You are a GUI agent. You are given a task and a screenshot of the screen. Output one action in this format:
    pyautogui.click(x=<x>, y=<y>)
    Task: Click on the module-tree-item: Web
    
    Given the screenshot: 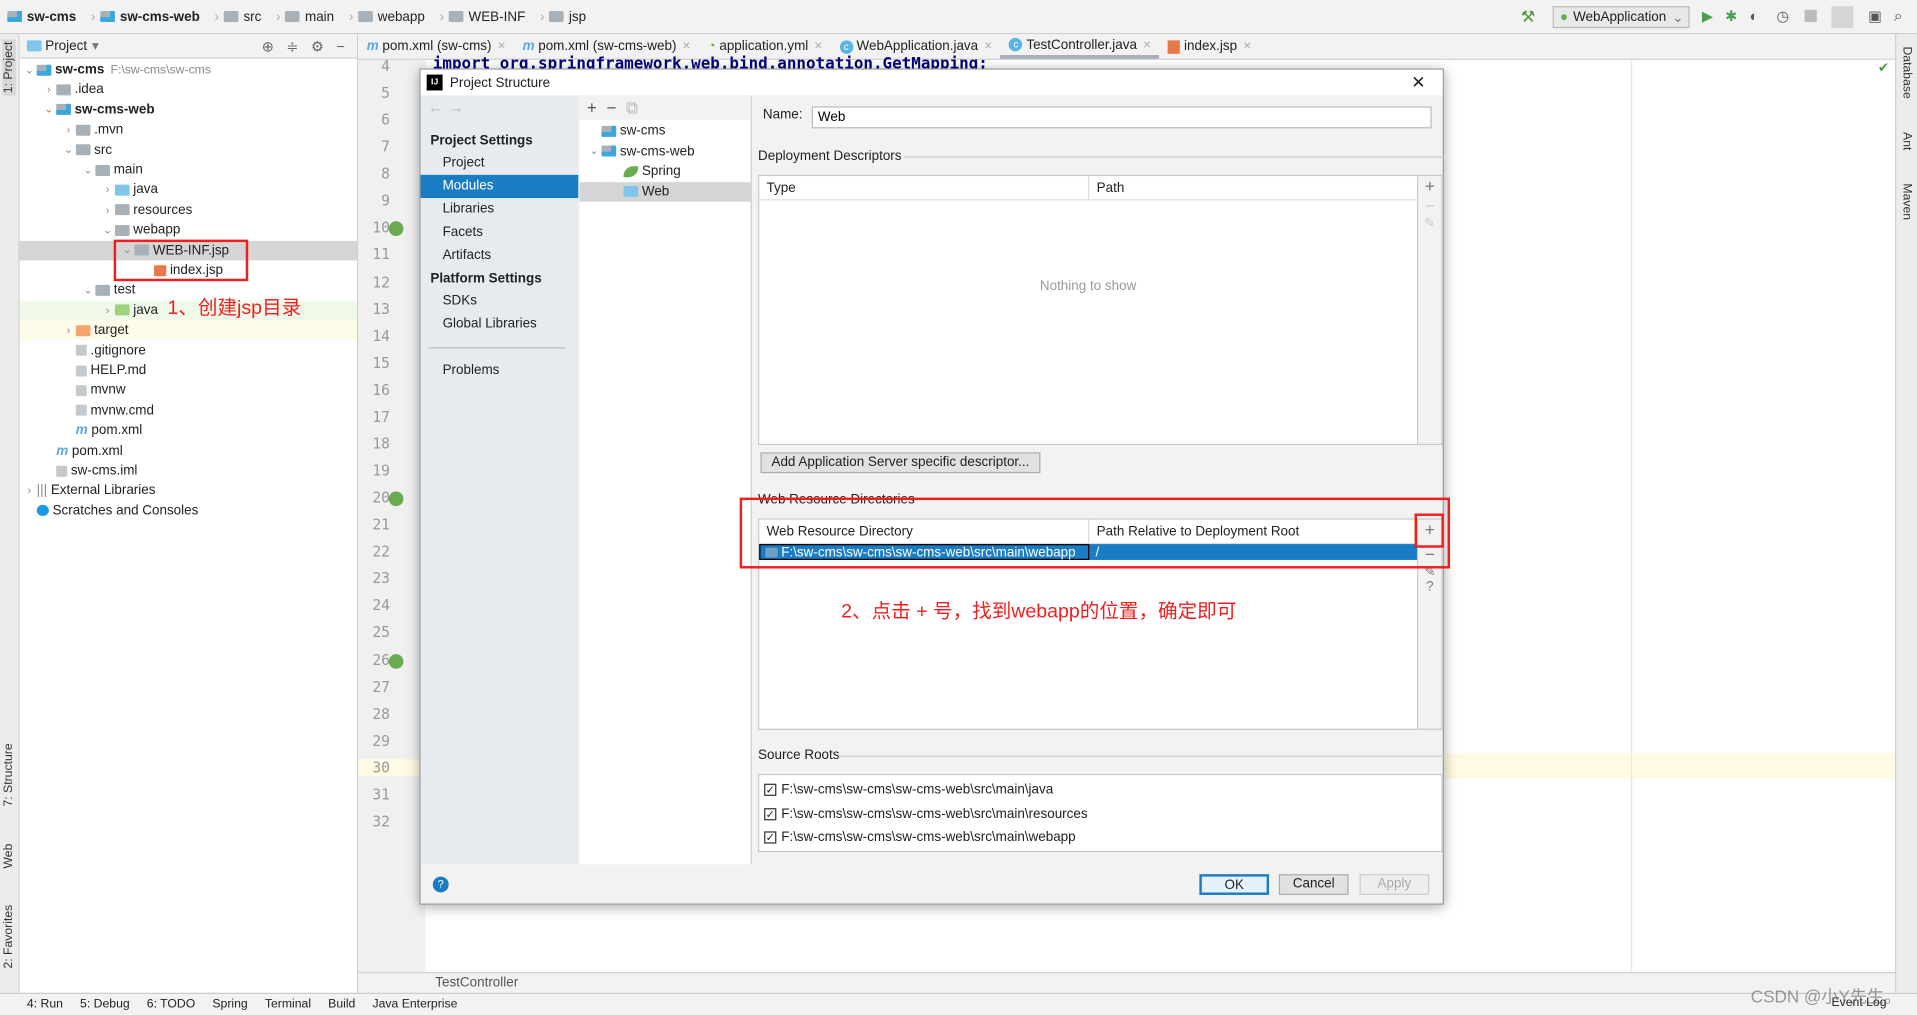 What is the action you would take?
    pyautogui.click(x=665, y=191)
    